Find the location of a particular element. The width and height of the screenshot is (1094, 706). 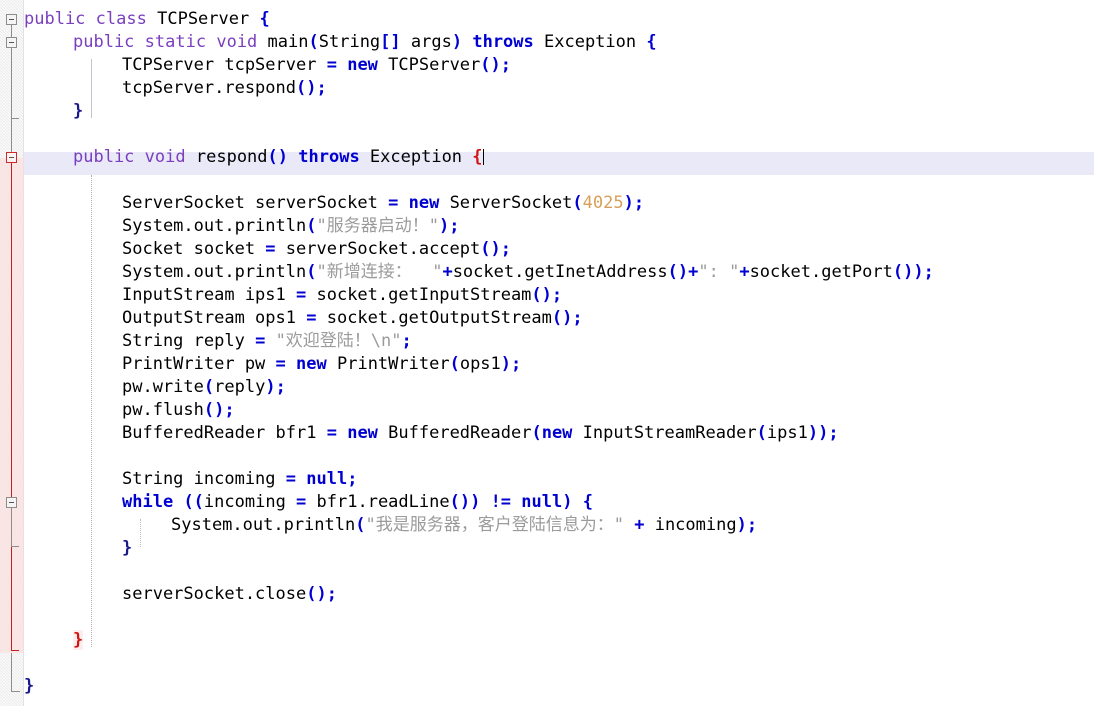

code-token: Socket socket is located at coordinates (194, 249).